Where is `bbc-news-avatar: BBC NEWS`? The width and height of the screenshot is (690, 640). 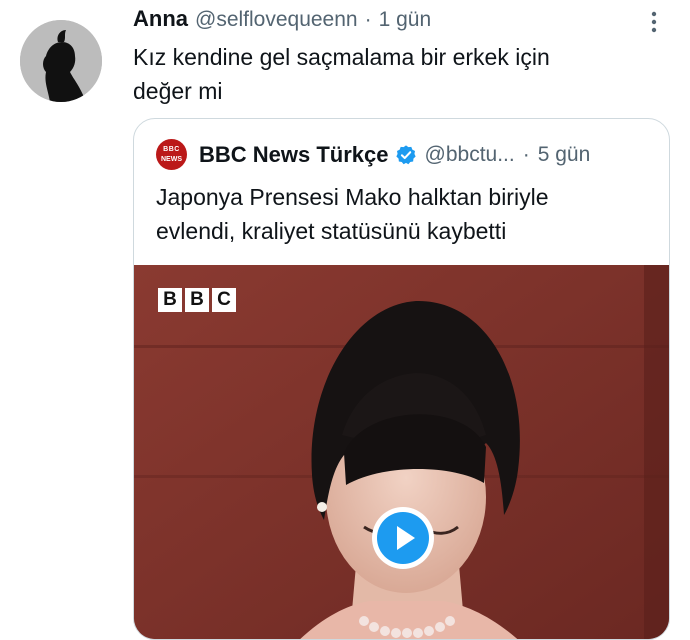
bbc-news-avatar: BBC NEWS is located at coordinates (171, 154).